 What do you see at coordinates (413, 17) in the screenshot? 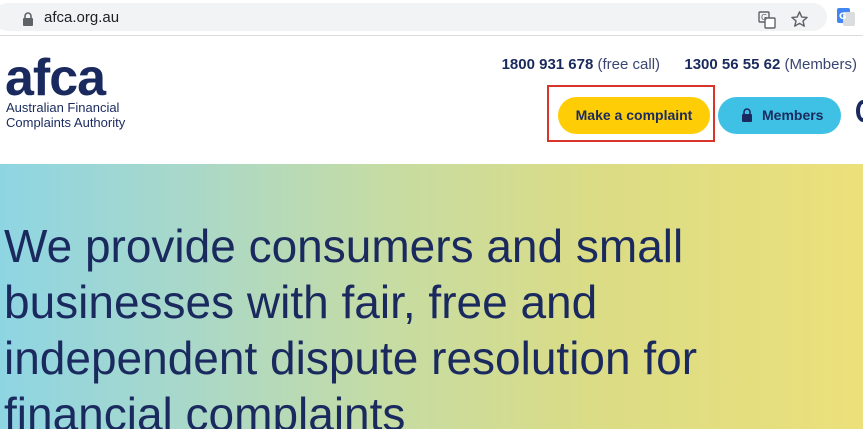
I see `address-bar: afca.org.au G` at bounding box center [413, 17].